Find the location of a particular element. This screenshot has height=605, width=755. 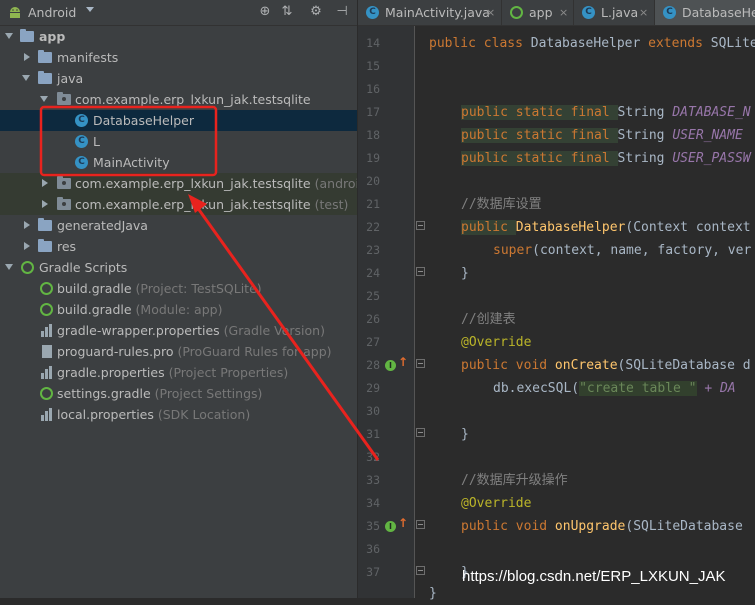

tree-item-java: java is located at coordinates (178, 78).